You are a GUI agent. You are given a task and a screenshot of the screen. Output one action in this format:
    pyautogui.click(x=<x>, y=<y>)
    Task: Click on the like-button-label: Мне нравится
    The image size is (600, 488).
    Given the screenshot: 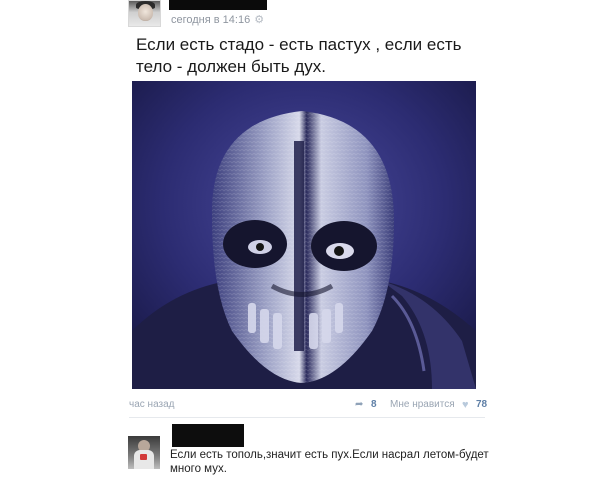 What is the action you would take?
    pyautogui.click(x=422, y=405)
    